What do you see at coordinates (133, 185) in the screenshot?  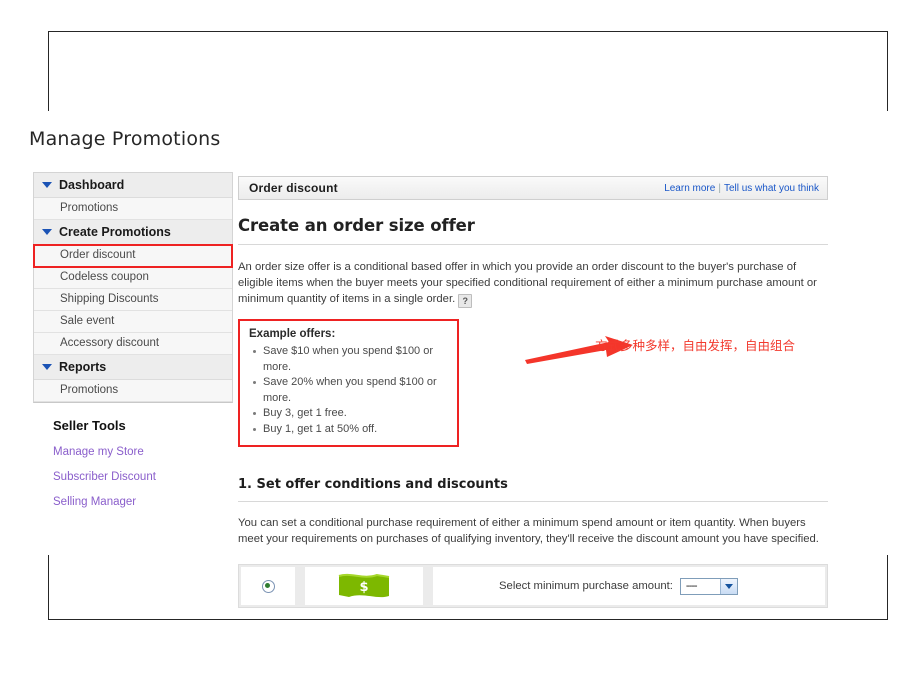 I see `sidebar-group-dashboard: Dashboard` at bounding box center [133, 185].